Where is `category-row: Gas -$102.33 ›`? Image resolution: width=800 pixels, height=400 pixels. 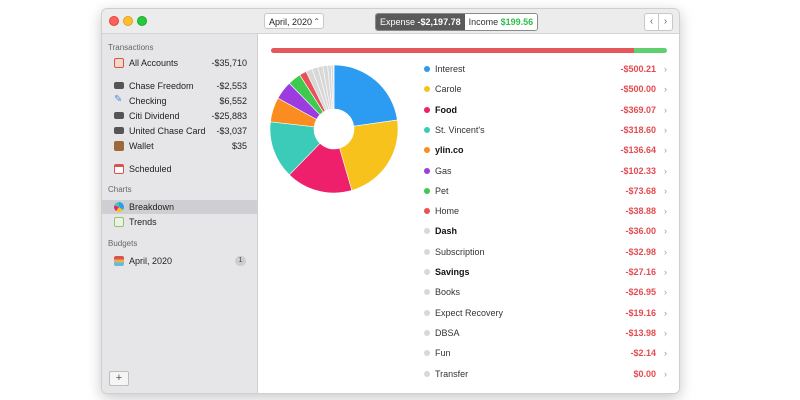 category-row: Gas -$102.33 › is located at coordinates (543, 171).